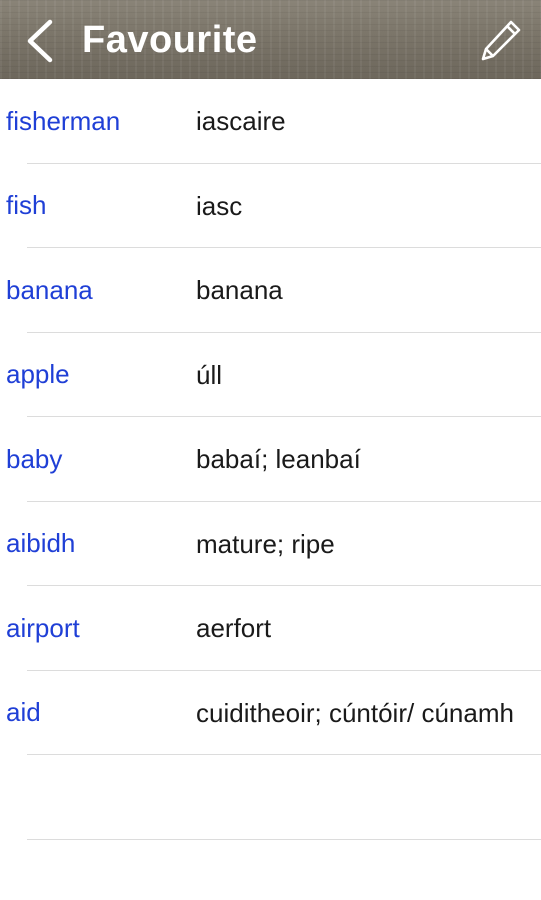  I want to click on pencil-icon, so click(501, 40).